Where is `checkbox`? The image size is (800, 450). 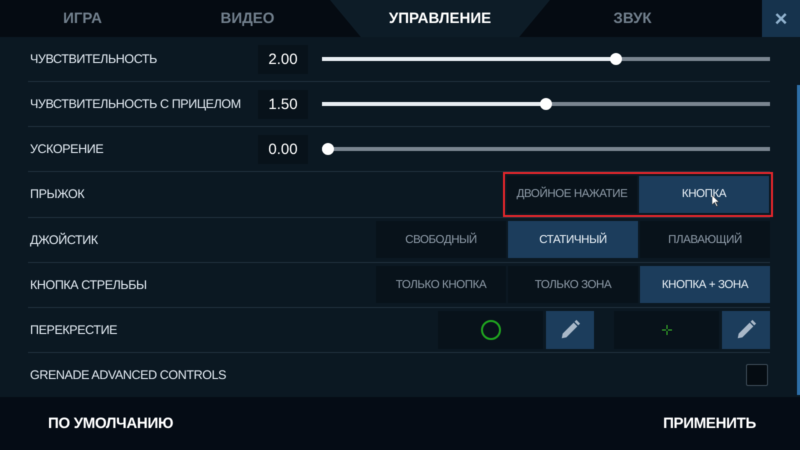 checkbox is located at coordinates (757, 375).